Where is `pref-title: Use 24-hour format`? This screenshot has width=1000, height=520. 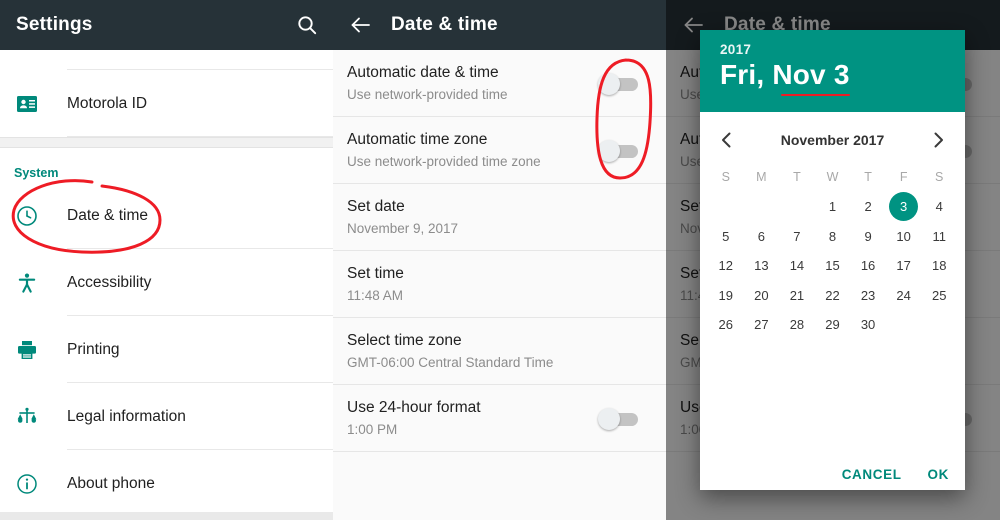 pref-title: Use 24-hour format is located at coordinates (414, 407).